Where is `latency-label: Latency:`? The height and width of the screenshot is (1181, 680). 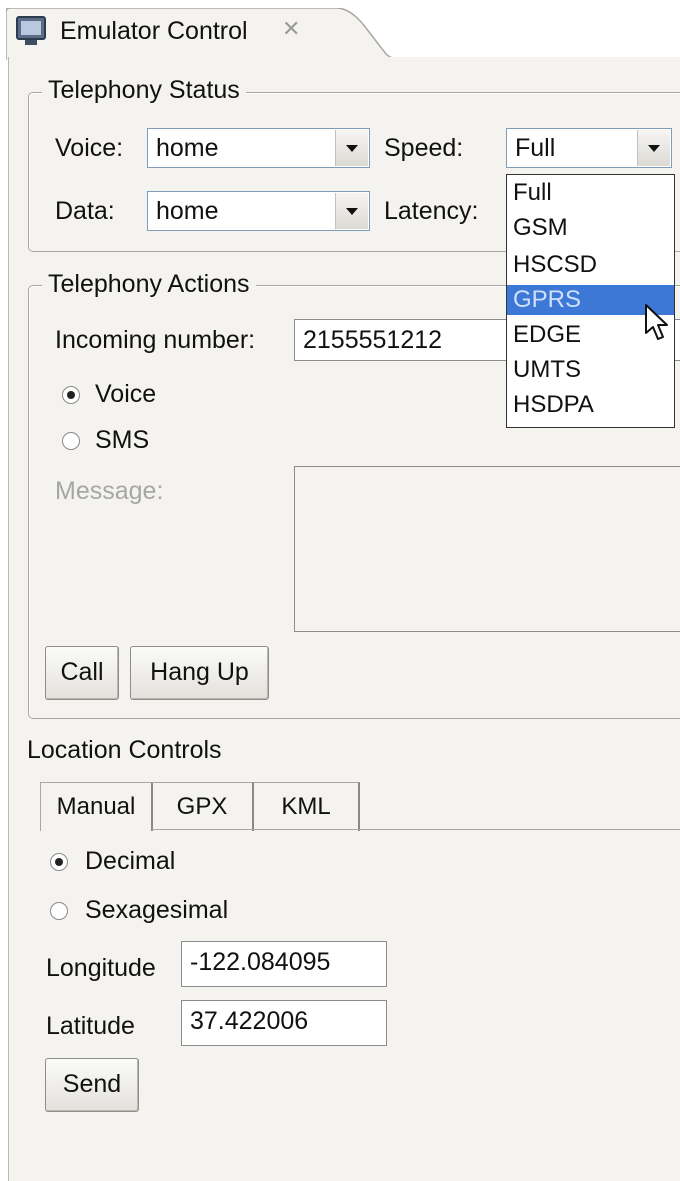 latency-label: Latency: is located at coordinates (431, 211).